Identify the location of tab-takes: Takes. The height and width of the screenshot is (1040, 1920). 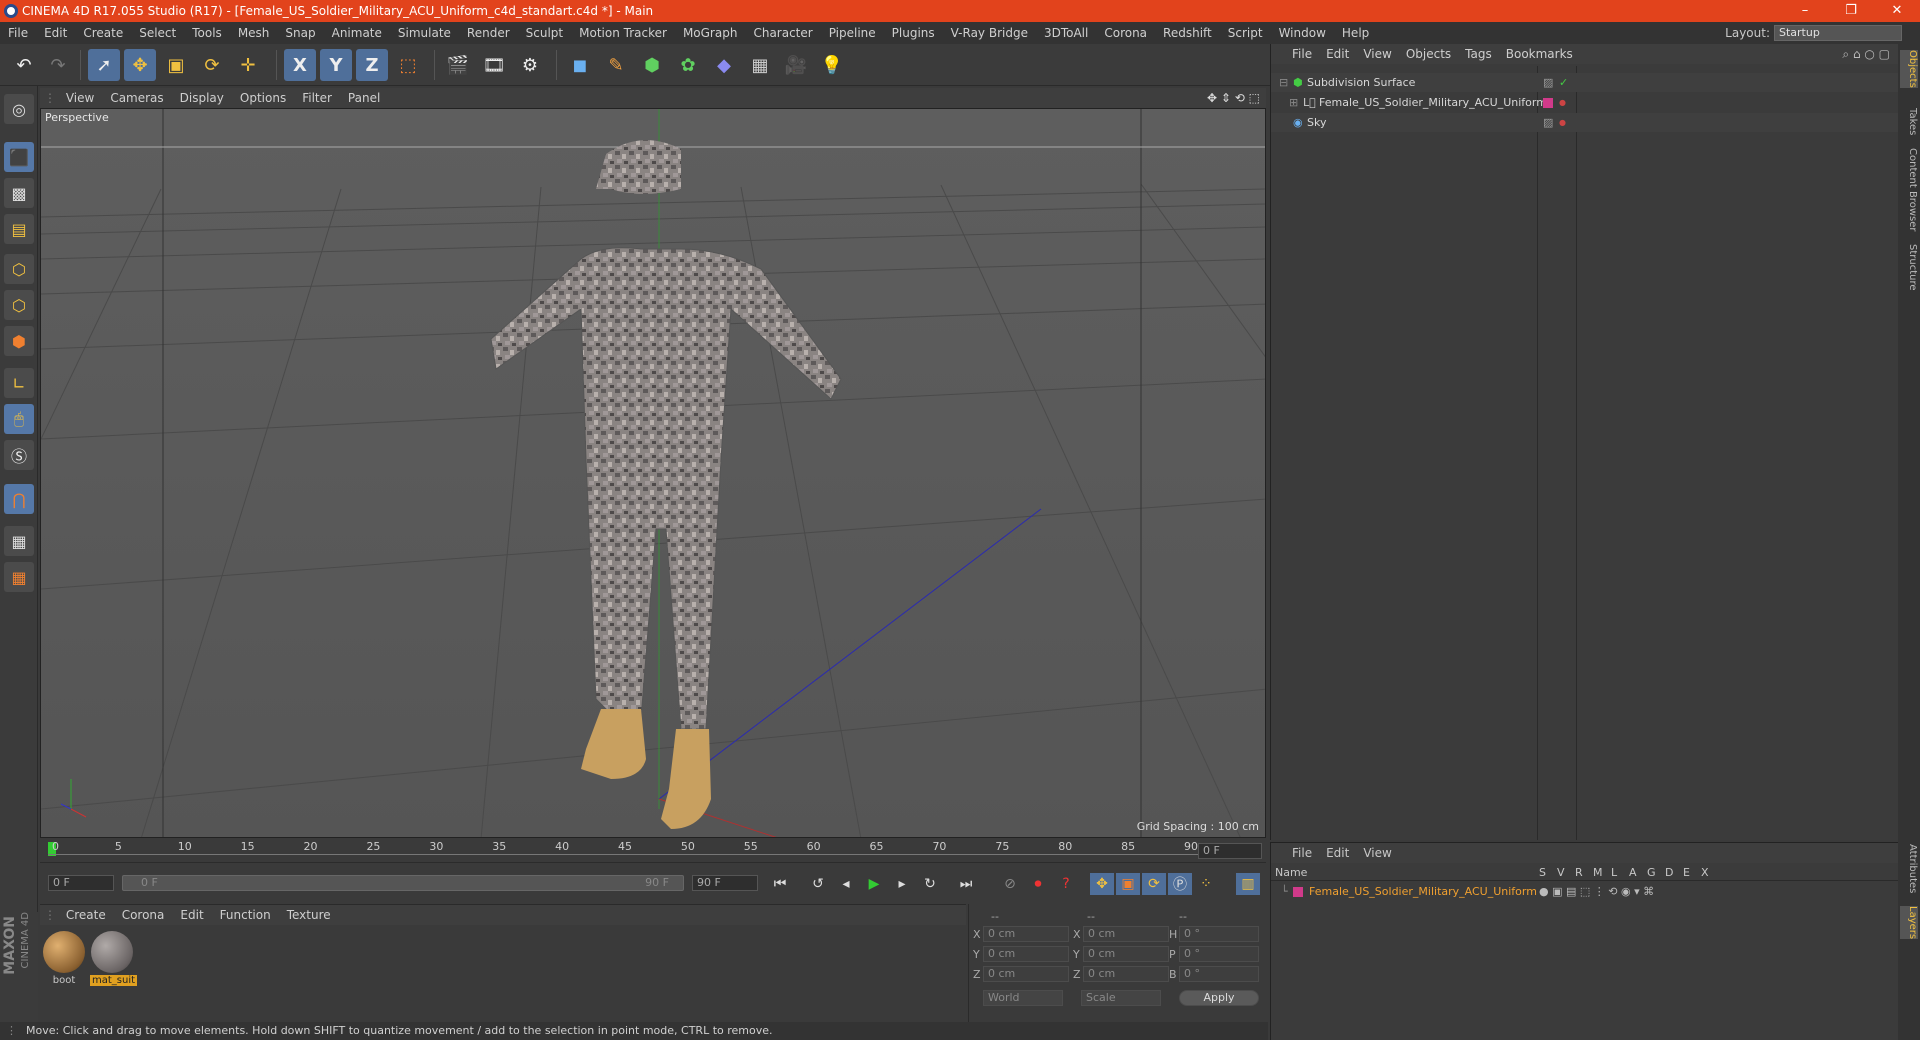
(1909, 121).